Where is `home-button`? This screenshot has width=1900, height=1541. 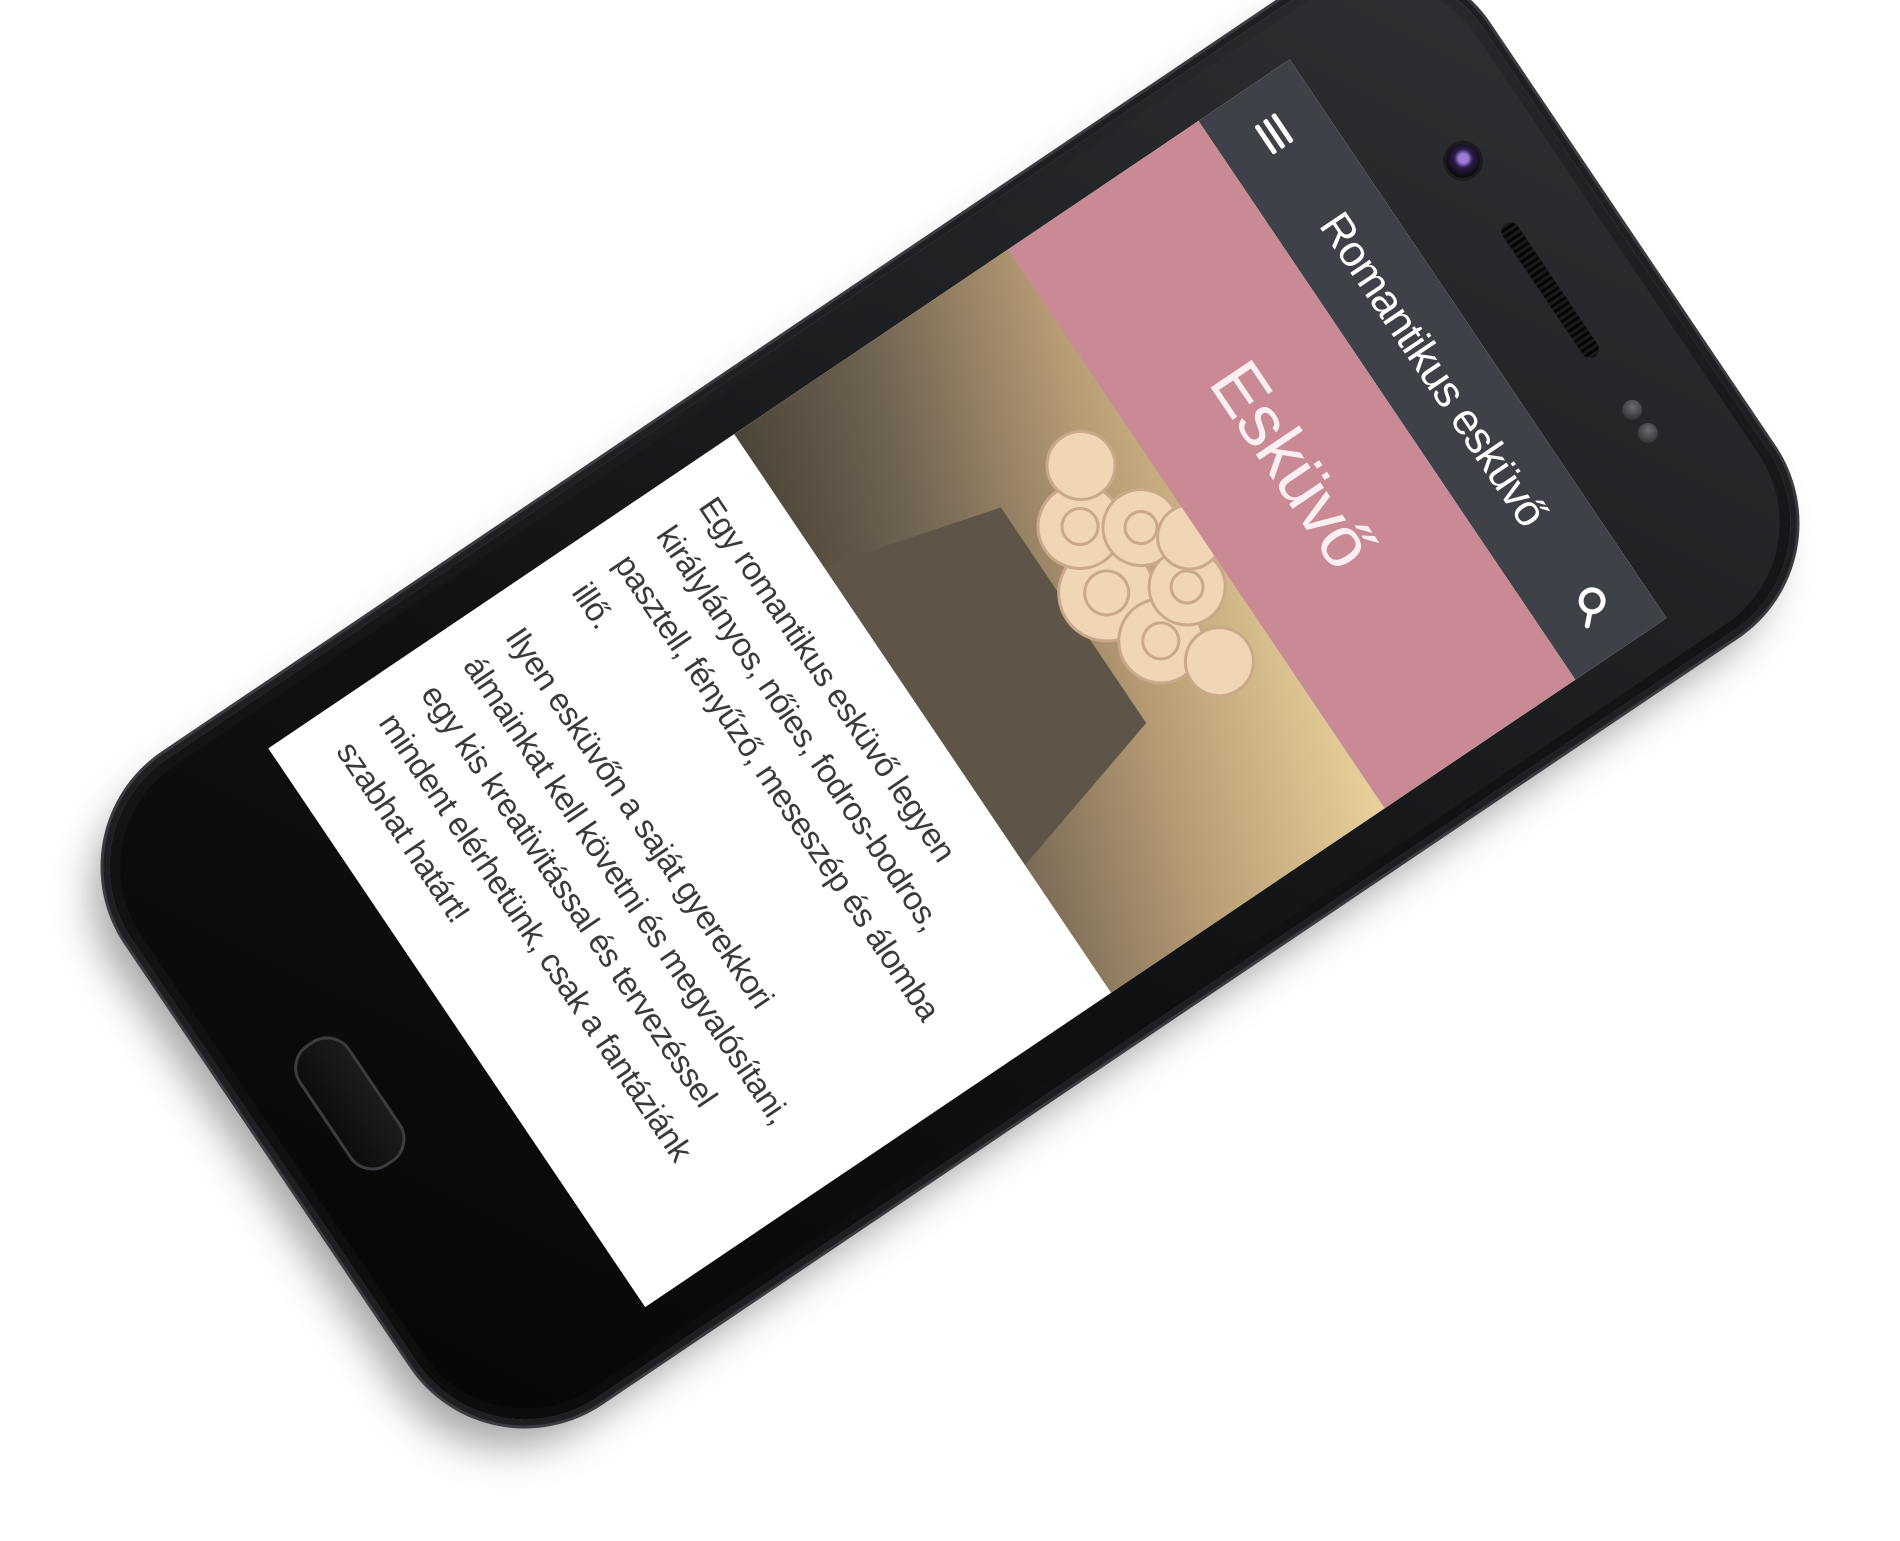 home-button is located at coordinates (350, 1103).